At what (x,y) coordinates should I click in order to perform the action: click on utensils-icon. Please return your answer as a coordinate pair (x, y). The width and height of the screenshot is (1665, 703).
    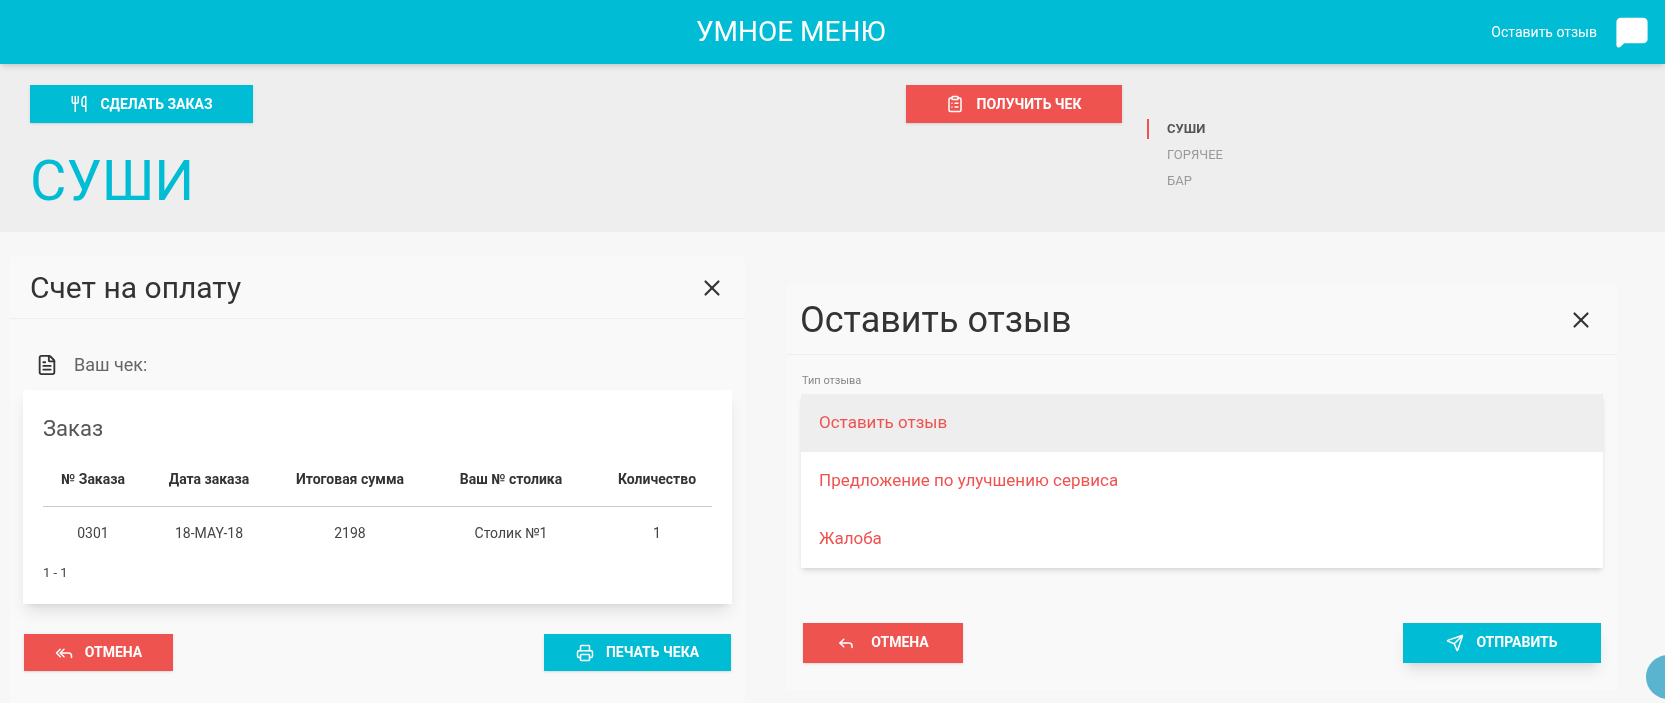
    Looking at the image, I should click on (79, 104).